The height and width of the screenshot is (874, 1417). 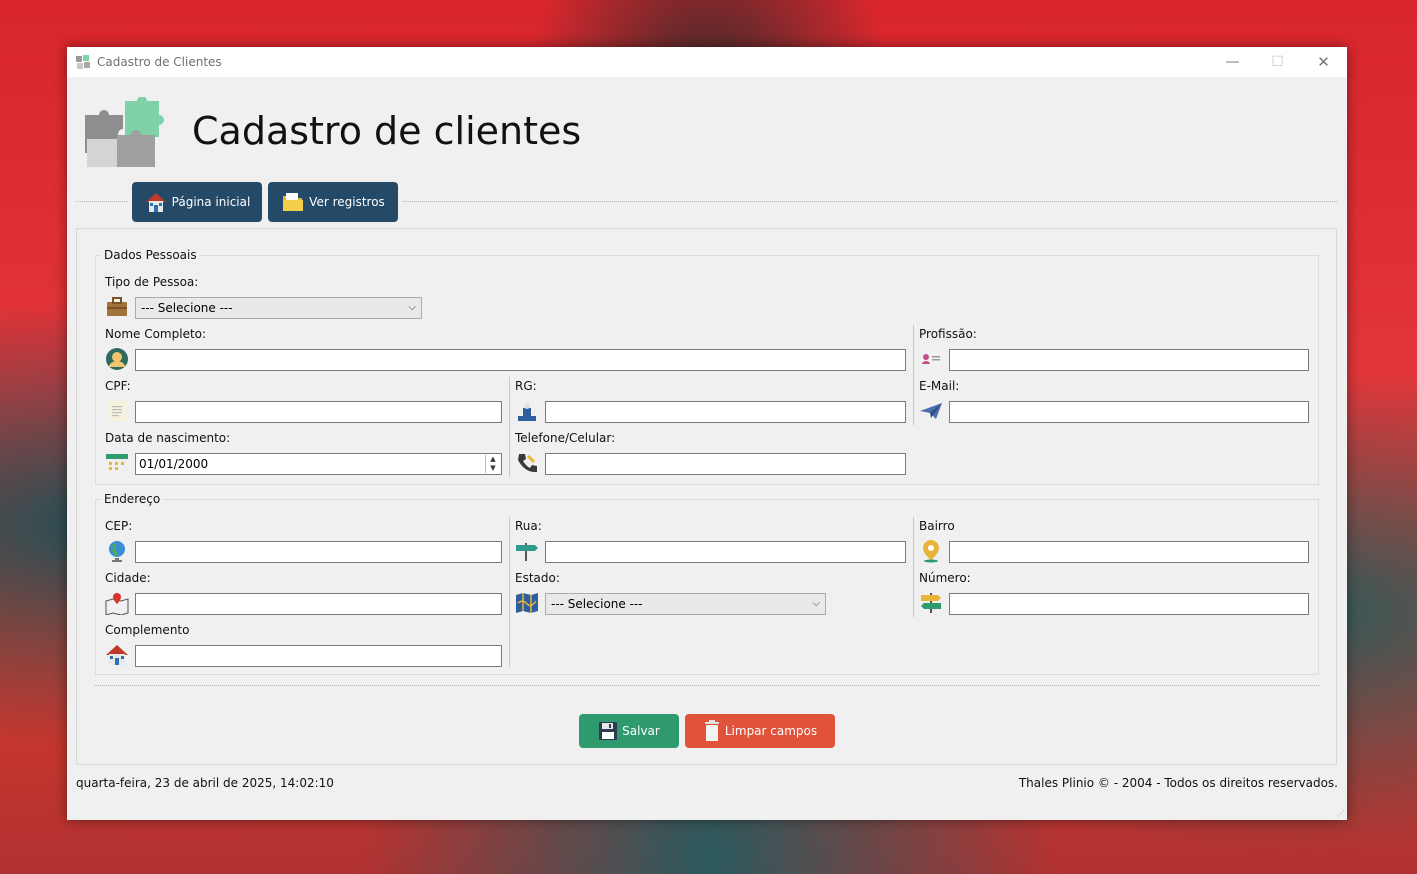 What do you see at coordinates (527, 412) in the screenshot?
I see `stamp-icon` at bounding box center [527, 412].